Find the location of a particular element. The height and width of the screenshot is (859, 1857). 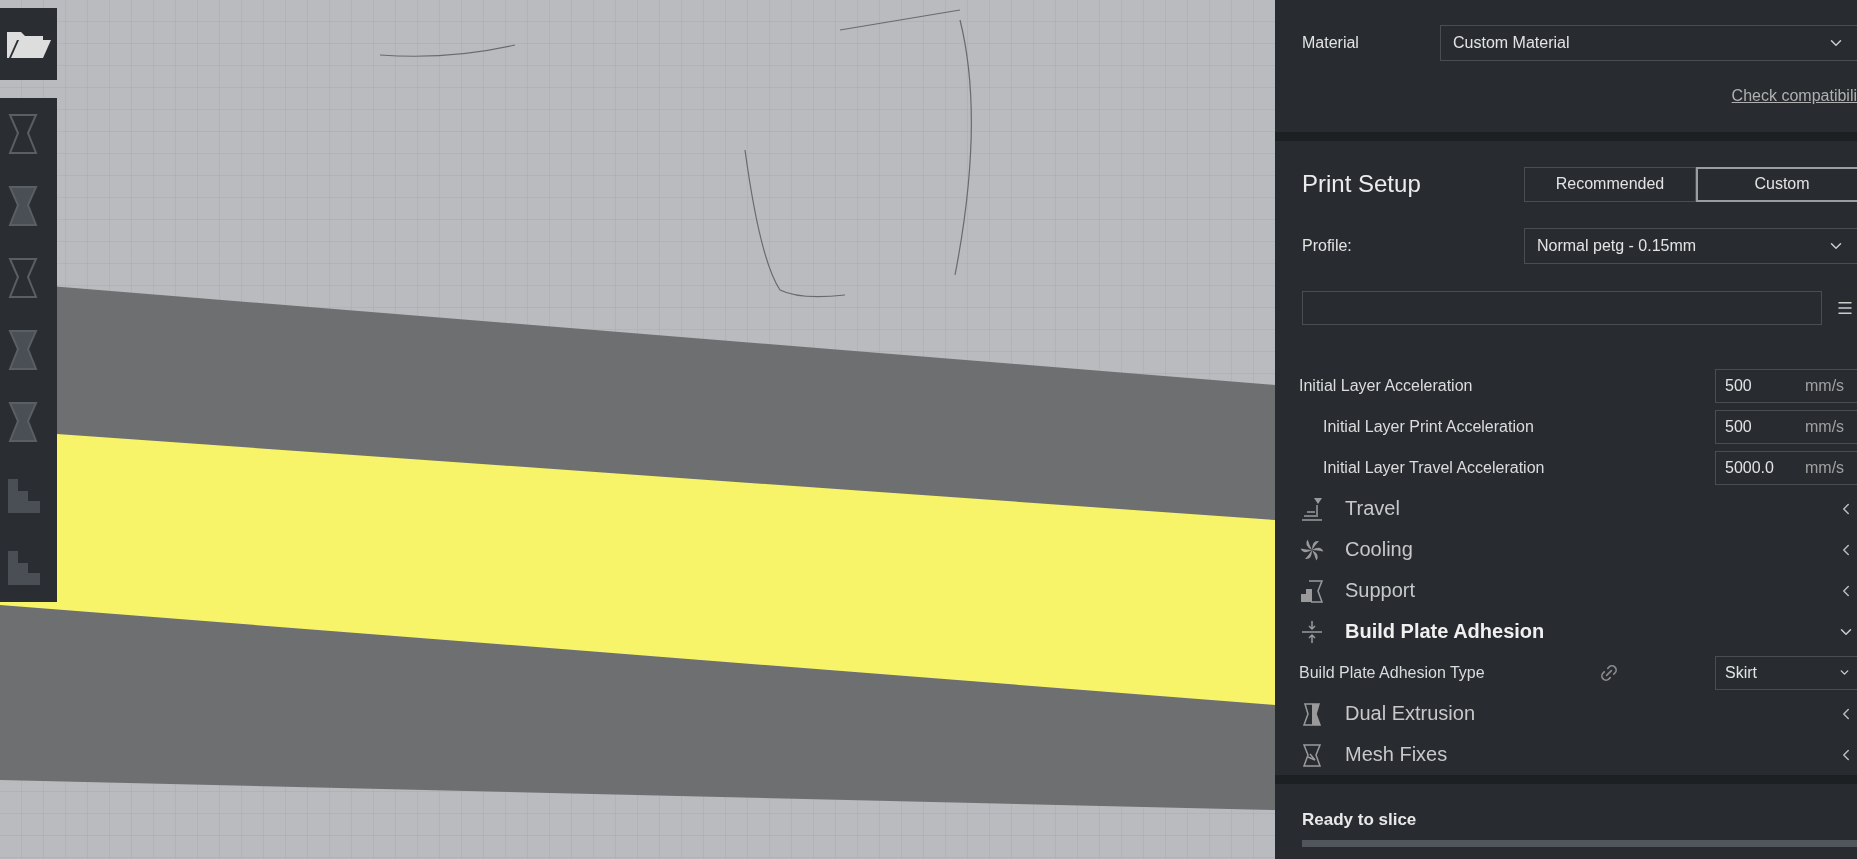

category-title: Support is located at coordinates (1380, 590).